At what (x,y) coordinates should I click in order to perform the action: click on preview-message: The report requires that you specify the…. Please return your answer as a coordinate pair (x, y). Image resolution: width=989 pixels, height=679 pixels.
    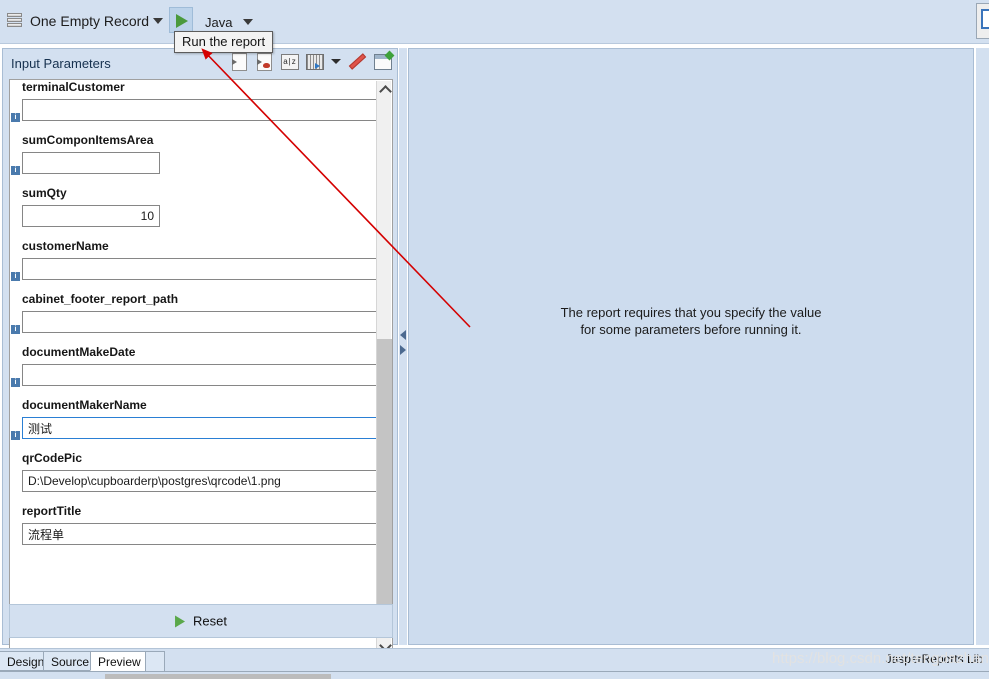
    Looking at the image, I should click on (691, 321).